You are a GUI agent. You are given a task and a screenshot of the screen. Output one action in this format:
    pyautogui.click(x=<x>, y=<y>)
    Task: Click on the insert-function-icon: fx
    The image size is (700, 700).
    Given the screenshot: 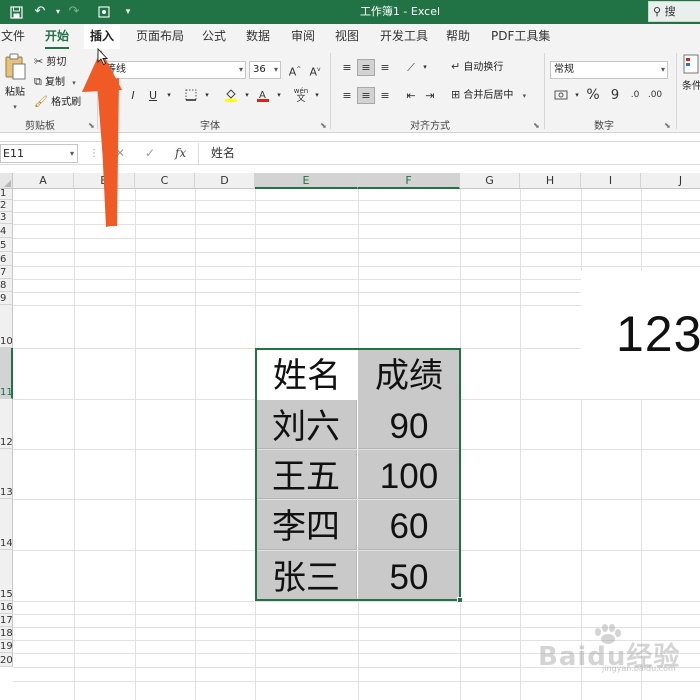 What is the action you would take?
    pyautogui.click(x=180, y=153)
    